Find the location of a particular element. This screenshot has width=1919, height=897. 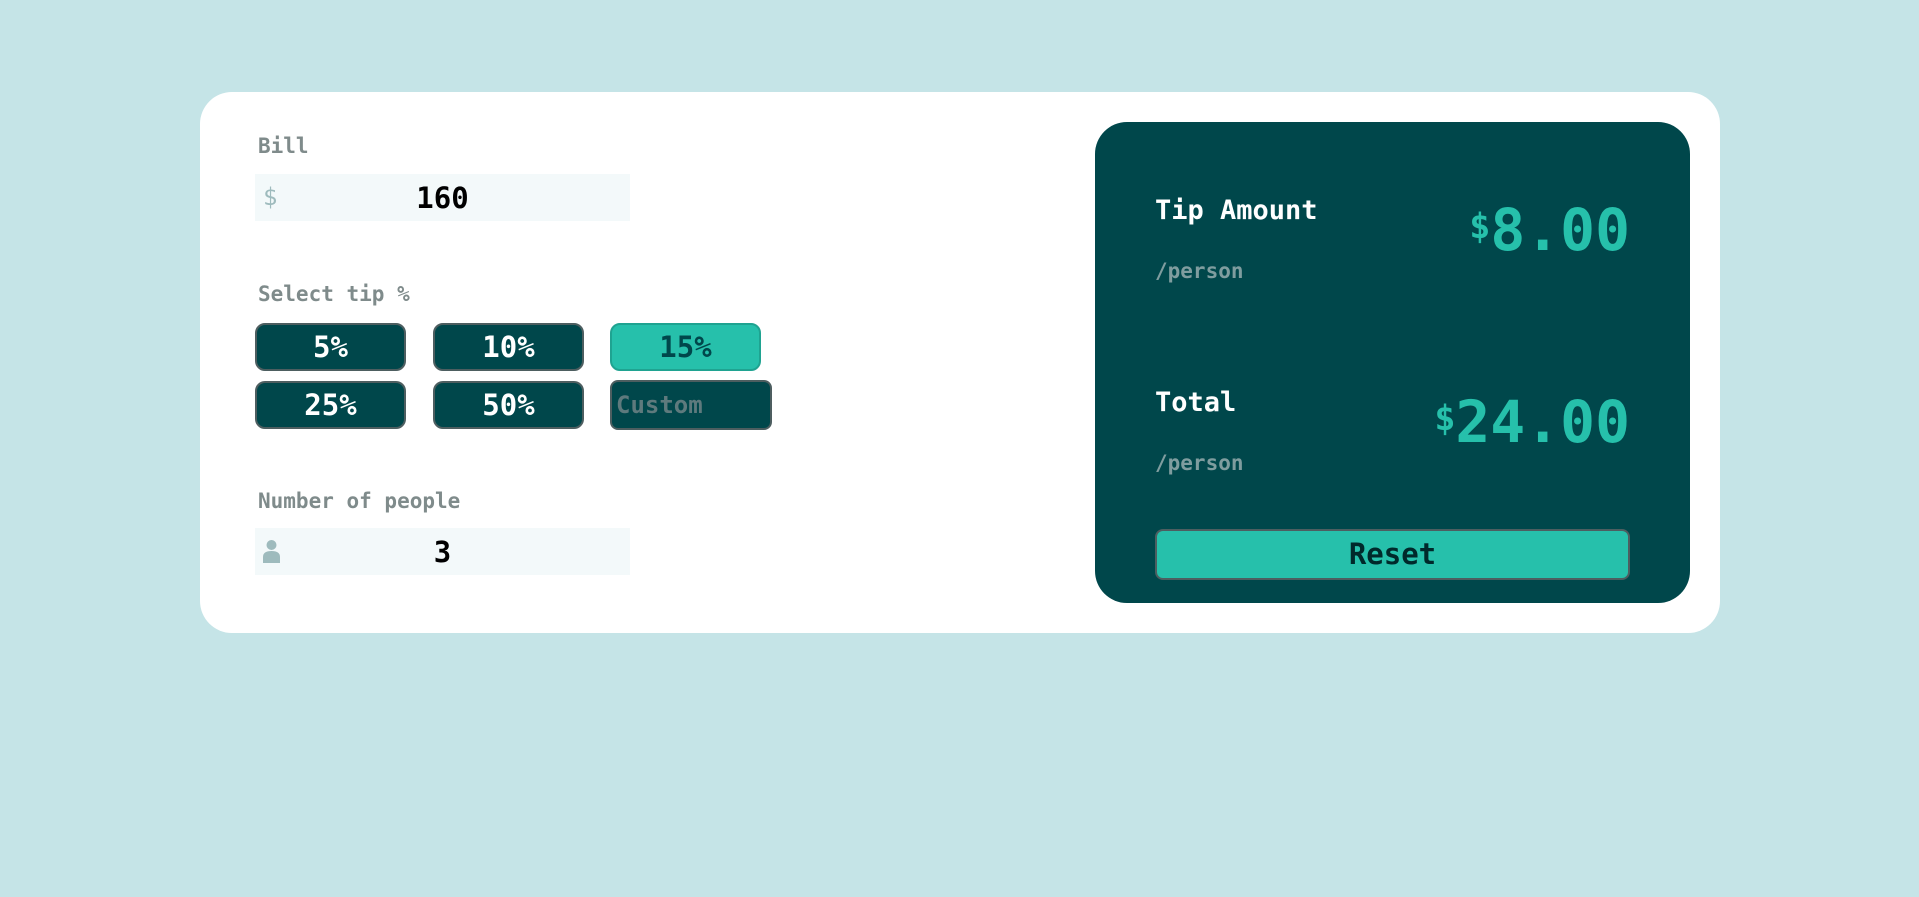

custom-tip-input: Custom is located at coordinates (691, 405).